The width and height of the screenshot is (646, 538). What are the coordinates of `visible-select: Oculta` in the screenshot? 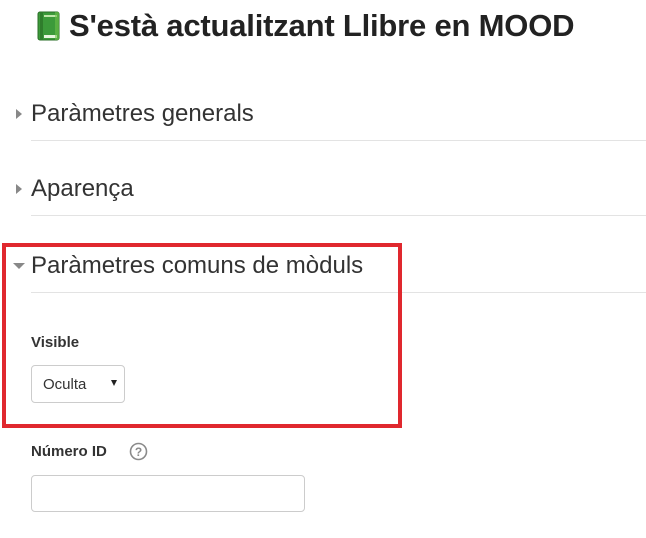 It's located at (78, 384).